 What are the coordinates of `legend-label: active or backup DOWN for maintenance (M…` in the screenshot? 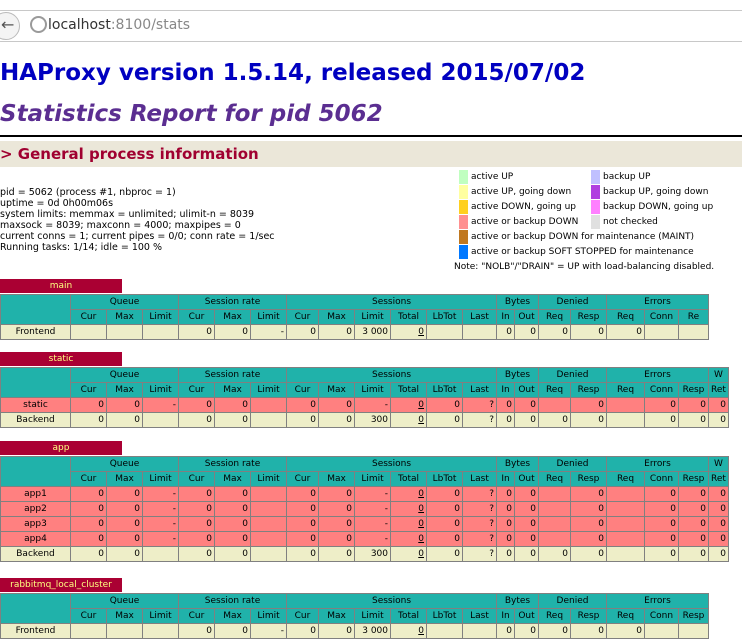 It's located at (583, 237).